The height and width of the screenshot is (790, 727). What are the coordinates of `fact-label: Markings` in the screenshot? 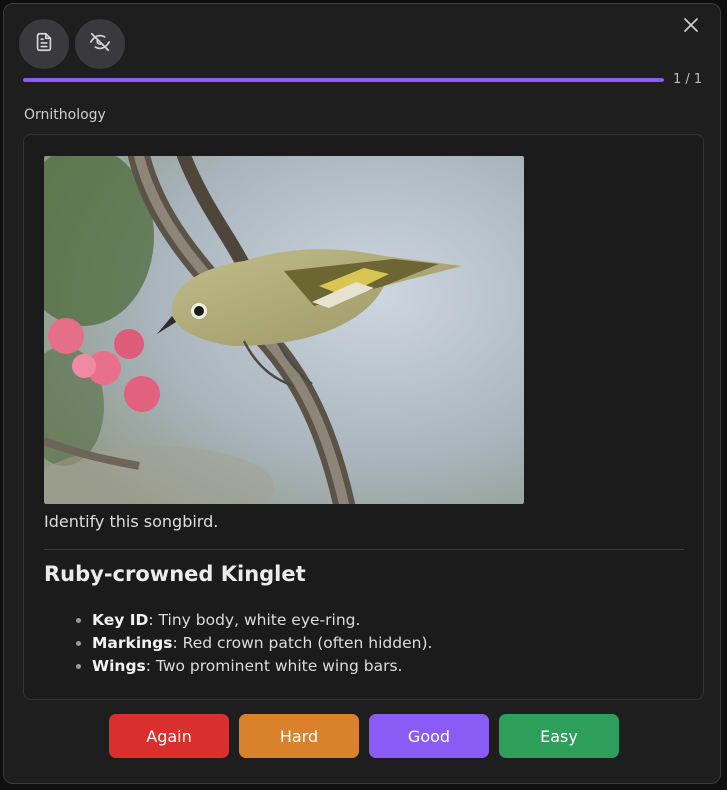 It's located at (132, 643).